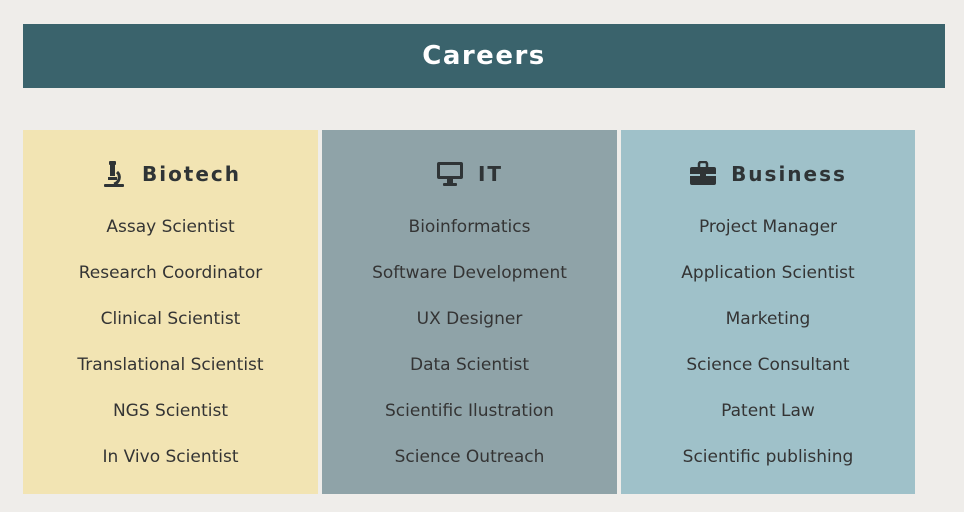 The width and height of the screenshot is (964, 512). What do you see at coordinates (768, 319) in the screenshot?
I see `career-item: Marketing` at bounding box center [768, 319].